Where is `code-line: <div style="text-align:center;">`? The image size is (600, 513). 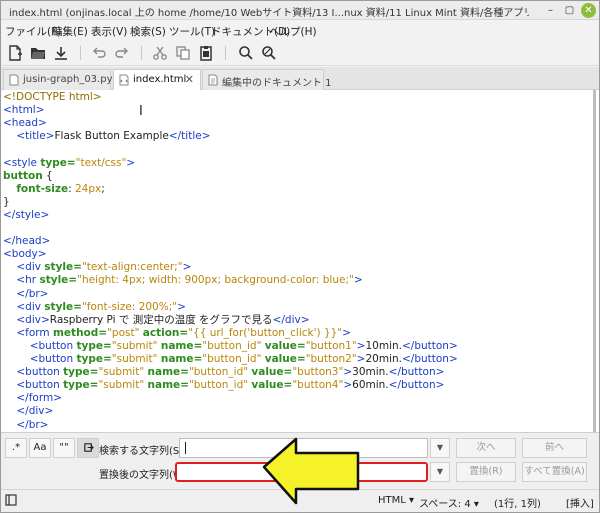
code-line: <div style="text-align:center;"> is located at coordinates (97, 267).